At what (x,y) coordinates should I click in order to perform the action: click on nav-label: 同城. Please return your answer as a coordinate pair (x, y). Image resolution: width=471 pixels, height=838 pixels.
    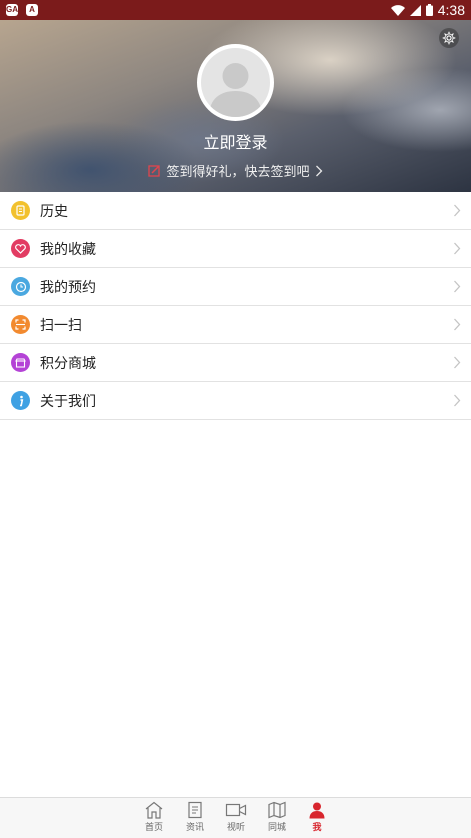
    Looking at the image, I should click on (276, 828).